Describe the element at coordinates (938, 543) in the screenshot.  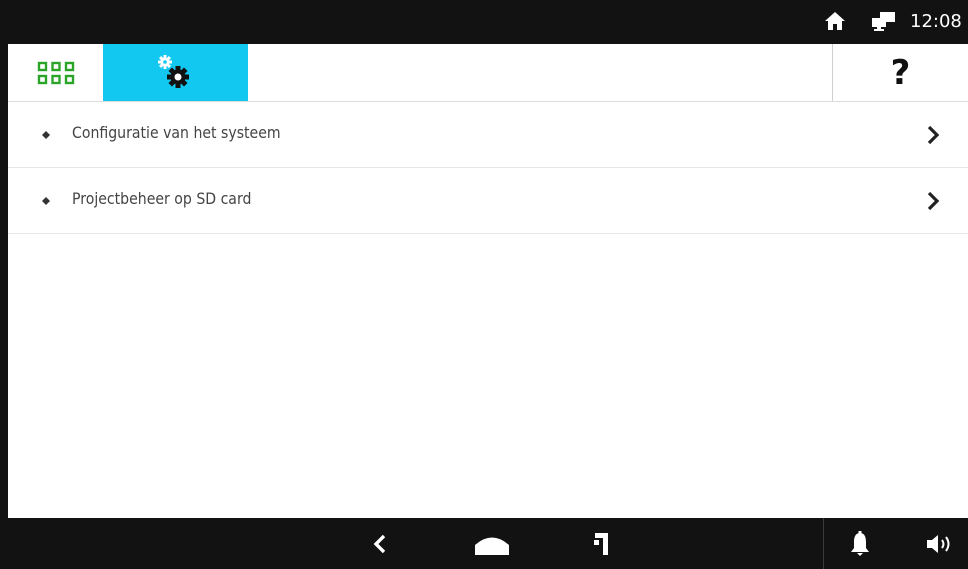
I see `volume-icon` at that location.